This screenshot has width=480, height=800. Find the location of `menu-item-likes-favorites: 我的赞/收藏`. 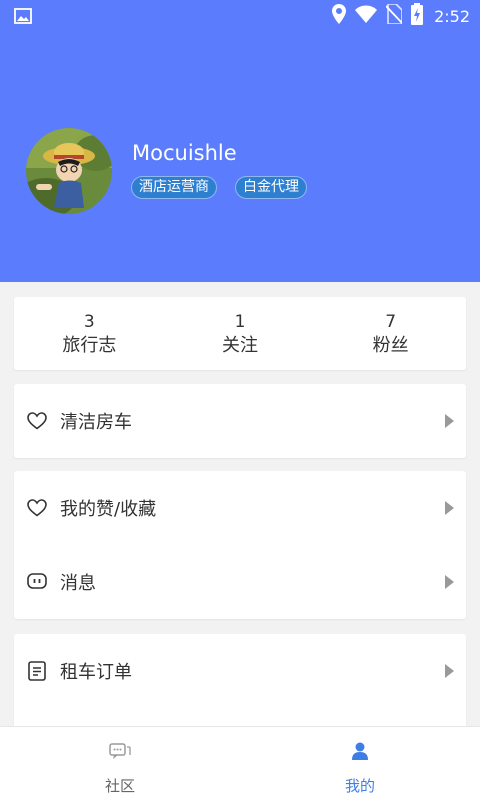

menu-item-likes-favorites: 我的赞/收藏 is located at coordinates (240, 508).